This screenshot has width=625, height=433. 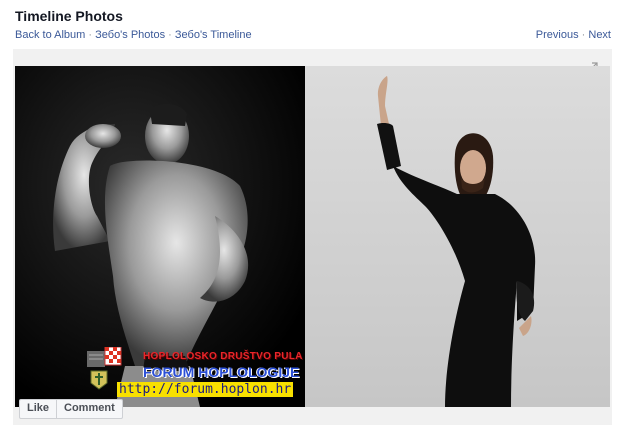 I want to click on photo-actions: Like Comment, so click(x=71, y=409).